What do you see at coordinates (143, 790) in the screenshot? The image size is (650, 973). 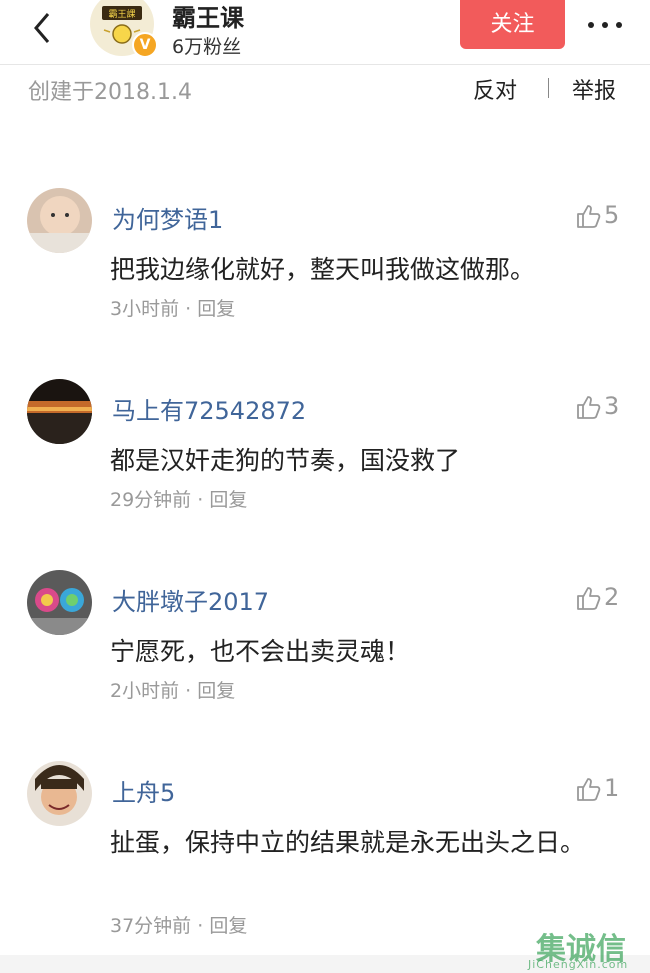 I see `comment-username: 上舟5` at bounding box center [143, 790].